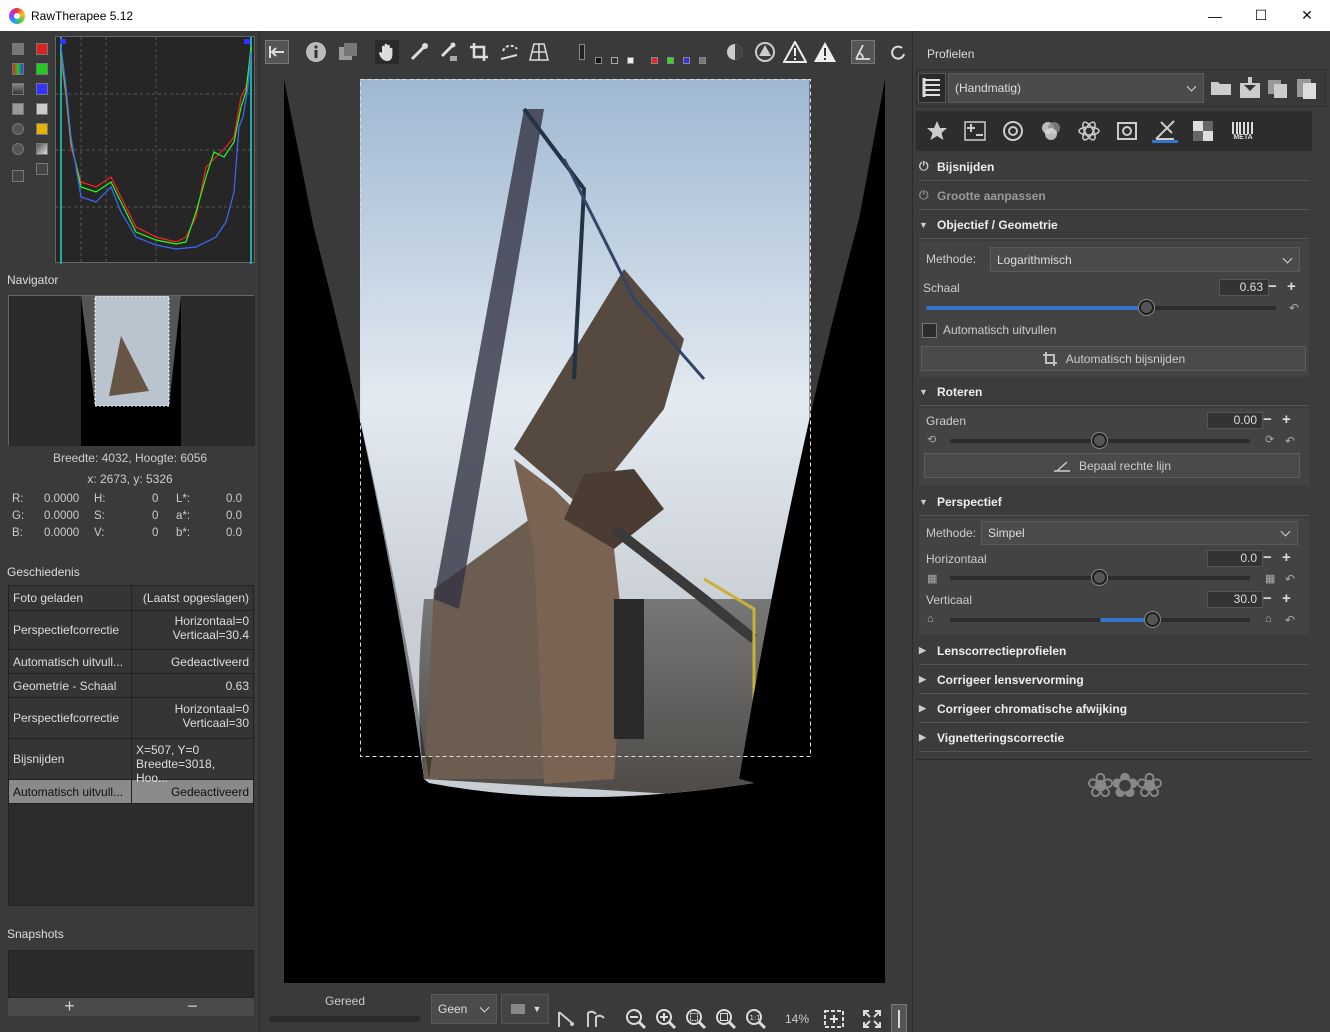 The height and width of the screenshot is (1032, 1330). I want to click on preview-mode-select: Geen, so click(464, 1009).